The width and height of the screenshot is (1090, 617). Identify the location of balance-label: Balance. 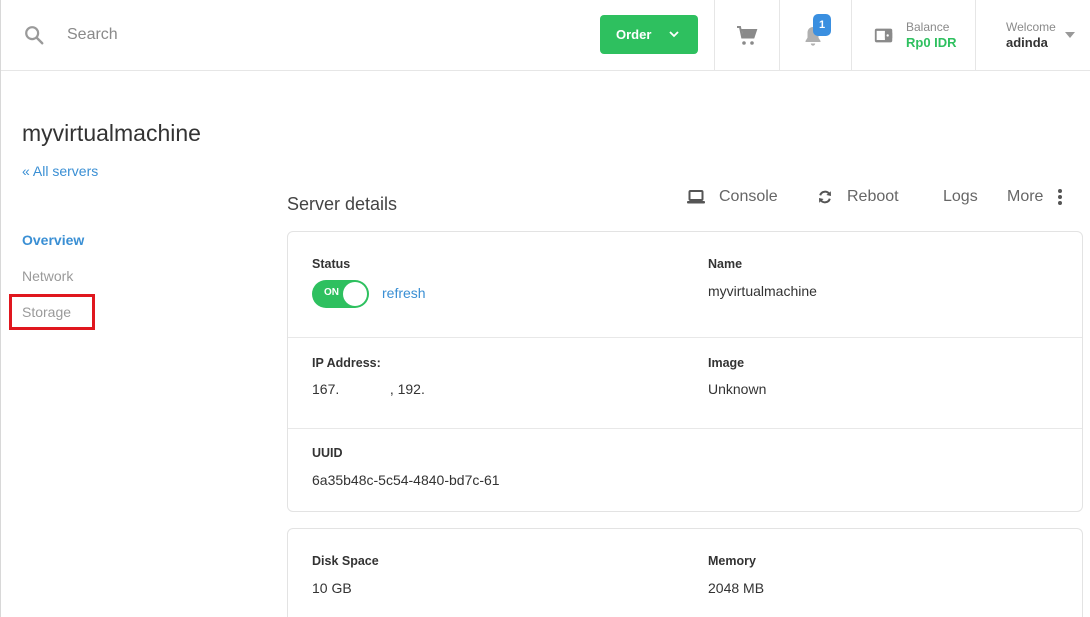
(928, 27).